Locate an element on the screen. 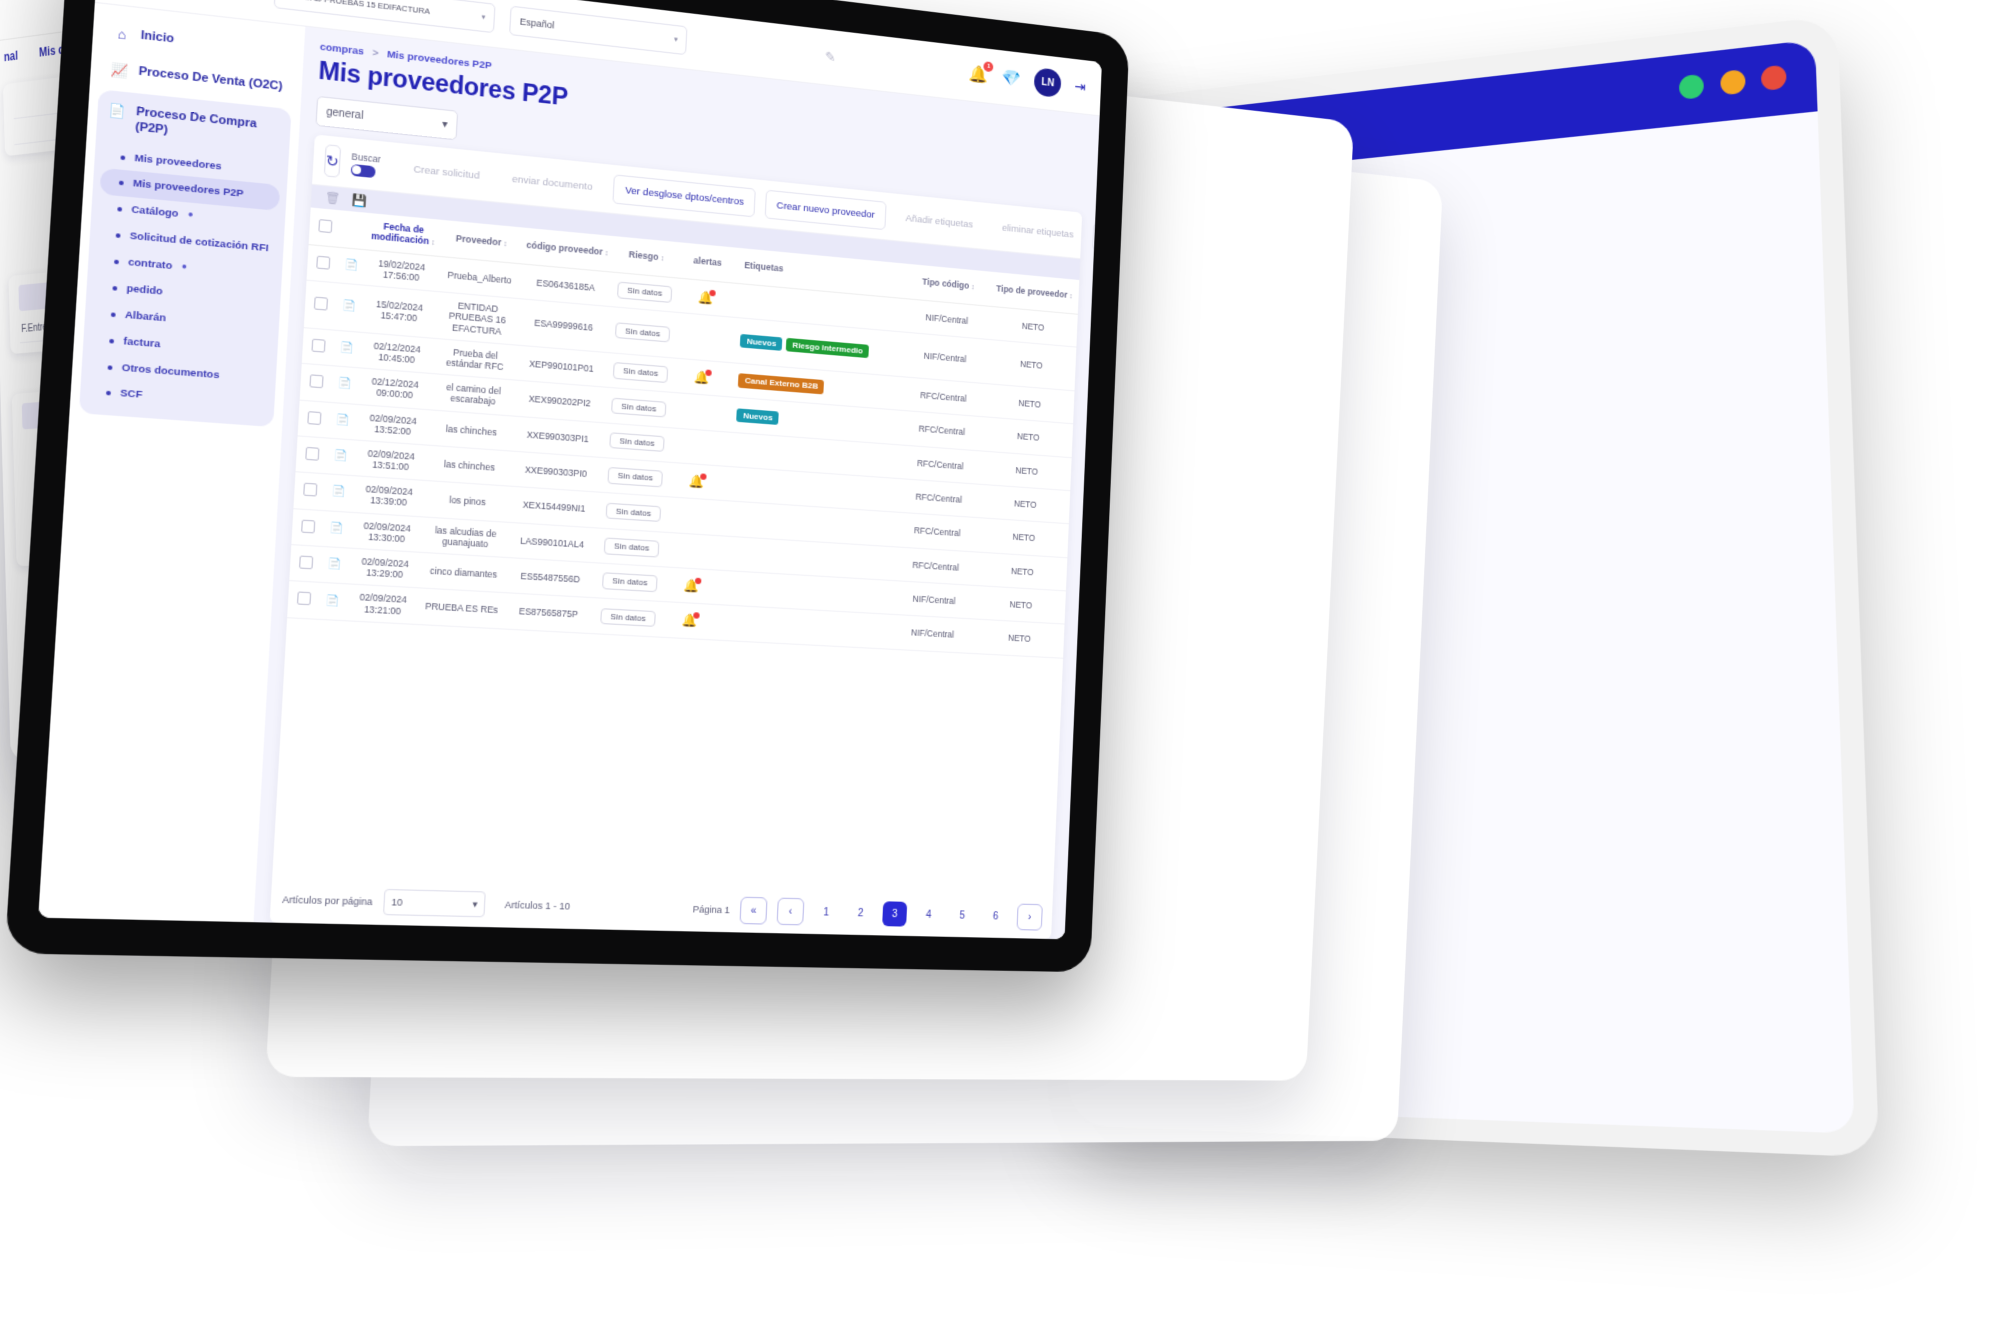  language-select: Español ▾ is located at coordinates (598, 30).